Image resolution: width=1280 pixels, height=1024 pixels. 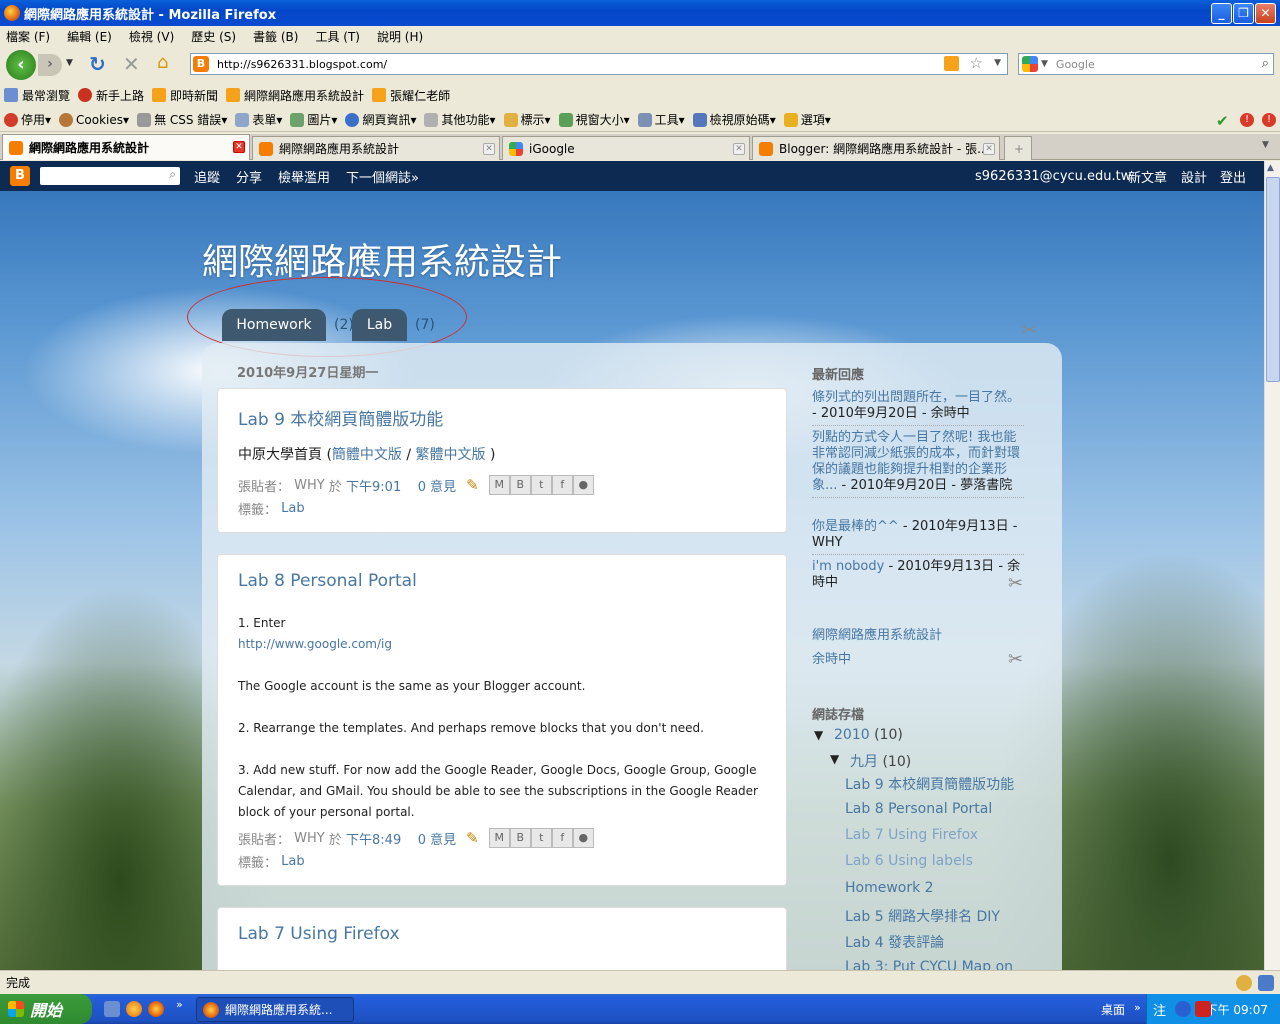 What do you see at coordinates (382, 176) in the screenshot?
I see `next-blog-link: 下一個網誌»` at bounding box center [382, 176].